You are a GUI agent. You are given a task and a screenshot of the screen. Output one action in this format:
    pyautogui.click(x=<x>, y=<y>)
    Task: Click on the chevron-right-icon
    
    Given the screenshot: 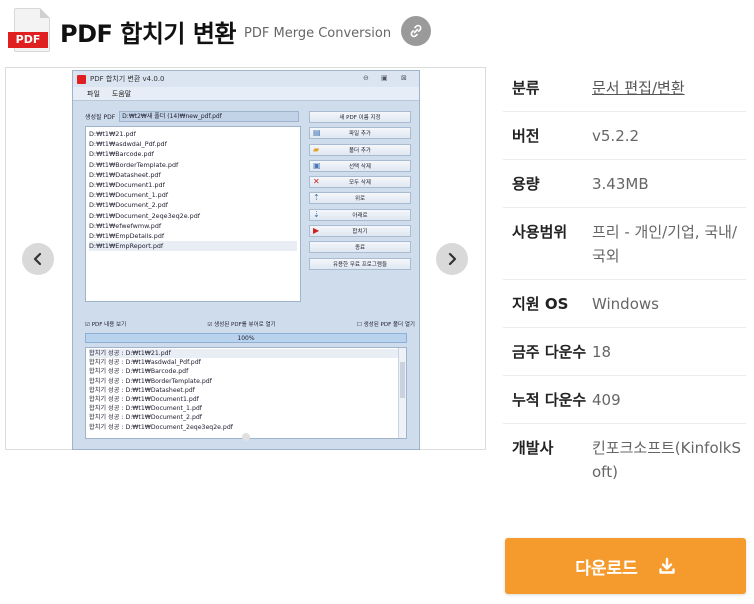 What is the action you would take?
    pyautogui.click(x=452, y=259)
    